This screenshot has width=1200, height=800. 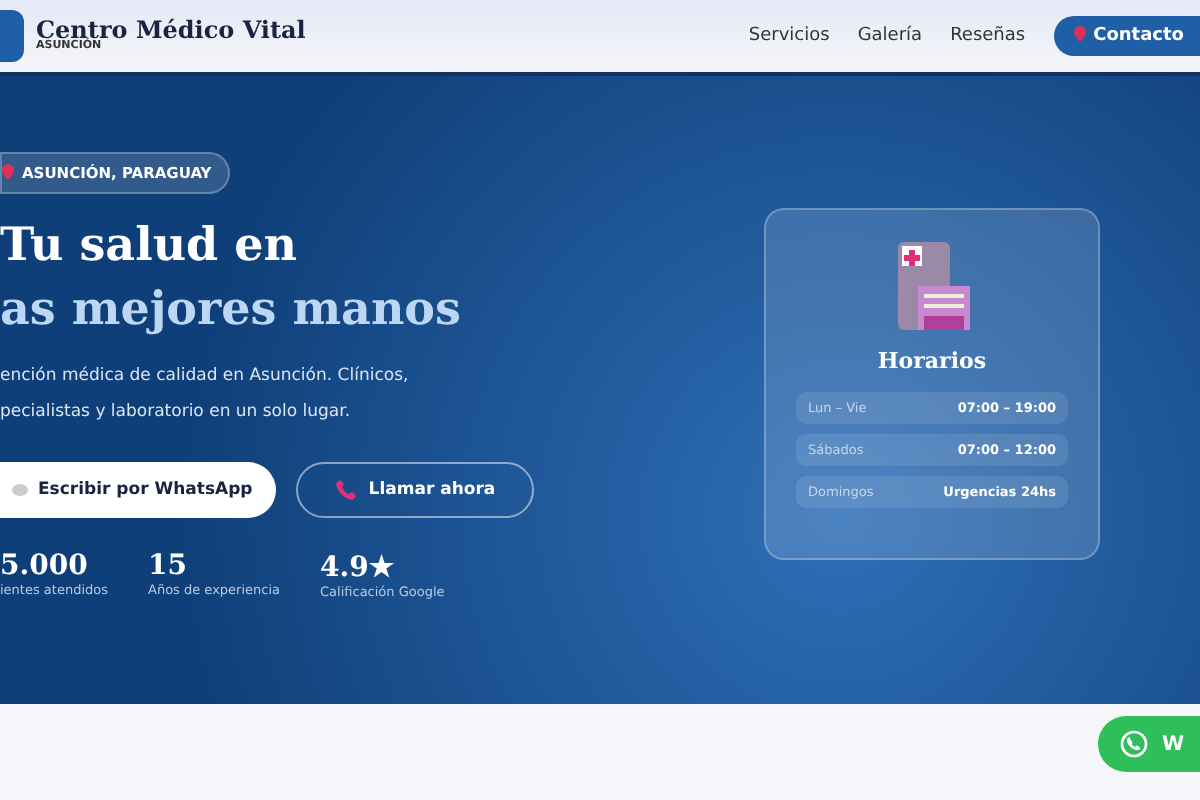 What do you see at coordinates (45, 566) in the screenshot?
I see `stat-value: 5.000` at bounding box center [45, 566].